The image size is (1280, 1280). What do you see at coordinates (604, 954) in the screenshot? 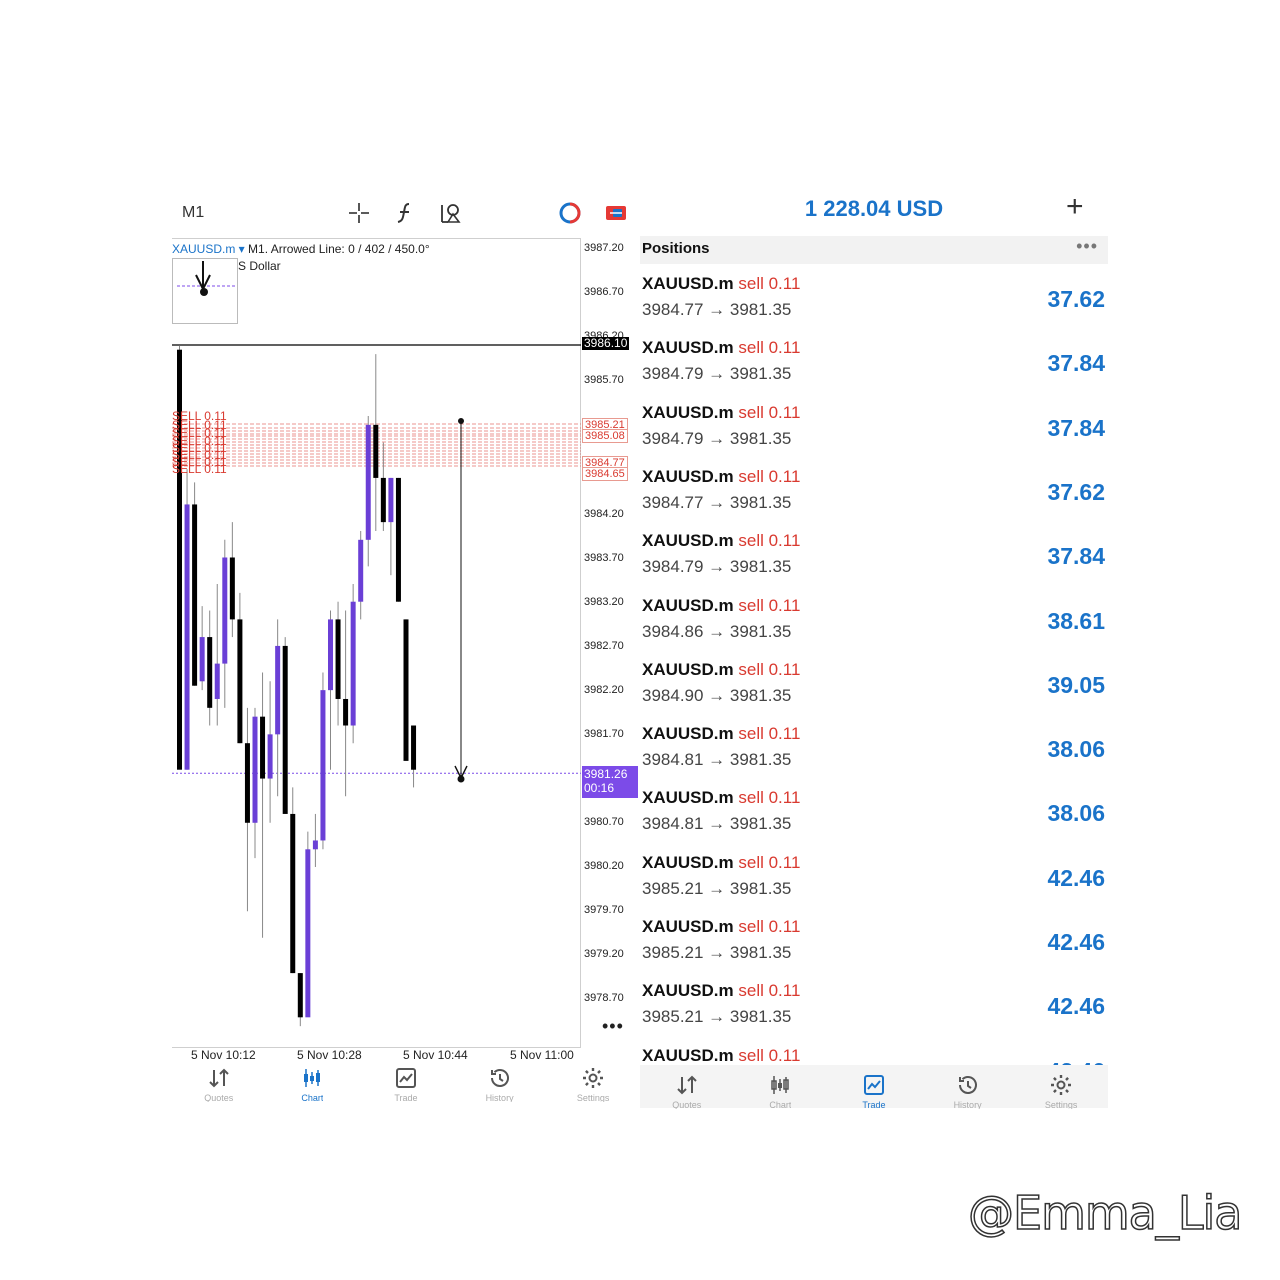
I see `price-label: 3979.20` at bounding box center [604, 954].